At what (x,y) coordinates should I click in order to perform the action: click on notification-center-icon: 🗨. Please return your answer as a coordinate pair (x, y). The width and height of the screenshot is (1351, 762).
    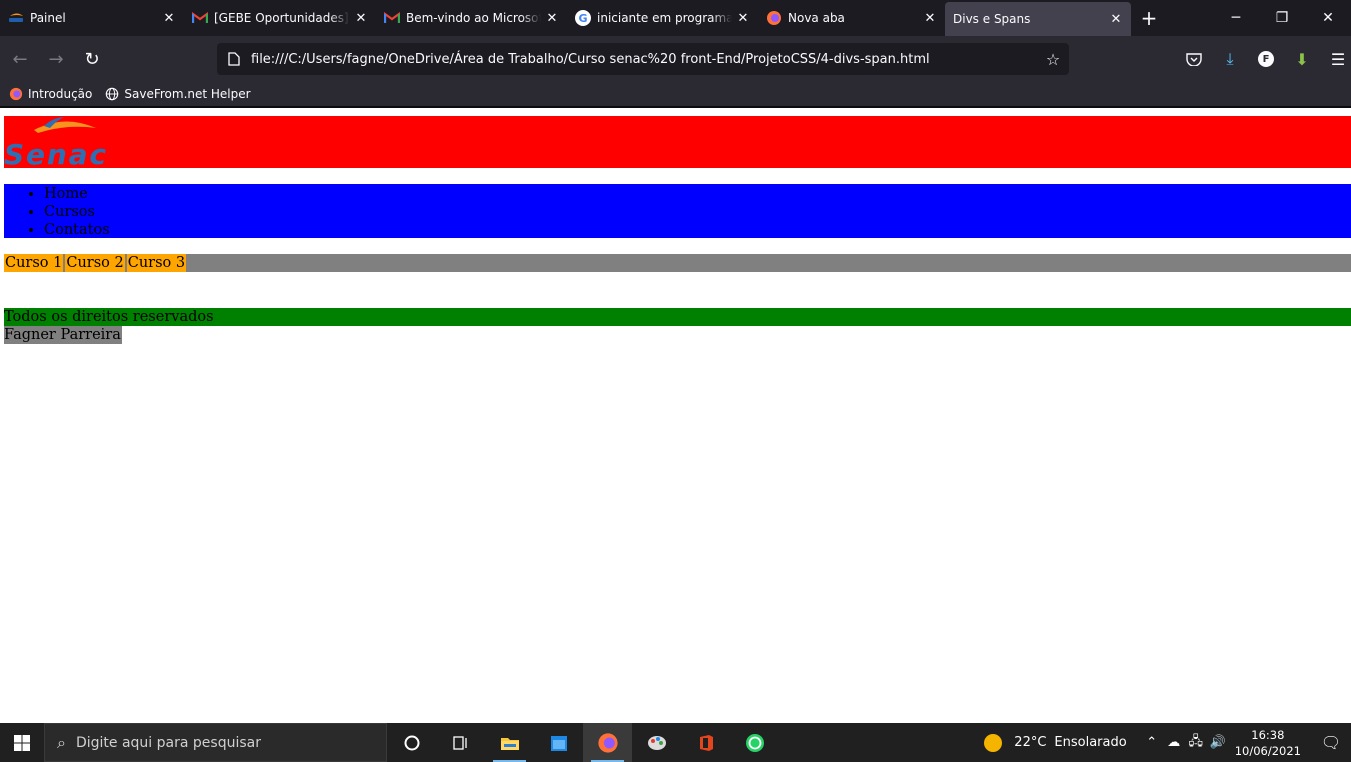
    Looking at the image, I should click on (1331, 742).